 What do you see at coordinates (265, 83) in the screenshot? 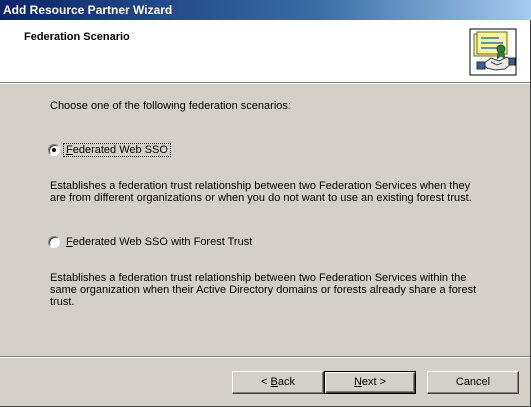
I see `header-divider` at bounding box center [265, 83].